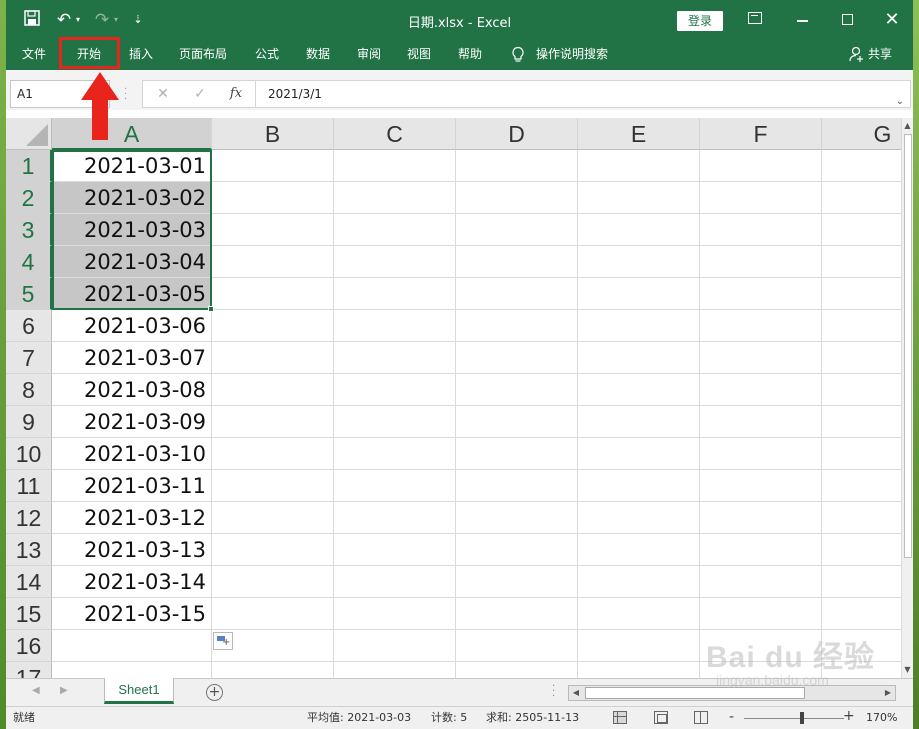 The width and height of the screenshot is (919, 729). What do you see at coordinates (847, 19) in the screenshot?
I see `maximize-icon` at bounding box center [847, 19].